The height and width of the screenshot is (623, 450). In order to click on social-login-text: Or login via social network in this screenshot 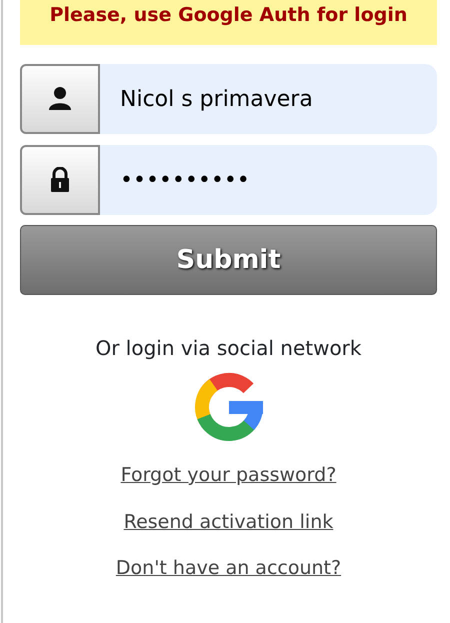, I will do `click(228, 348)`.